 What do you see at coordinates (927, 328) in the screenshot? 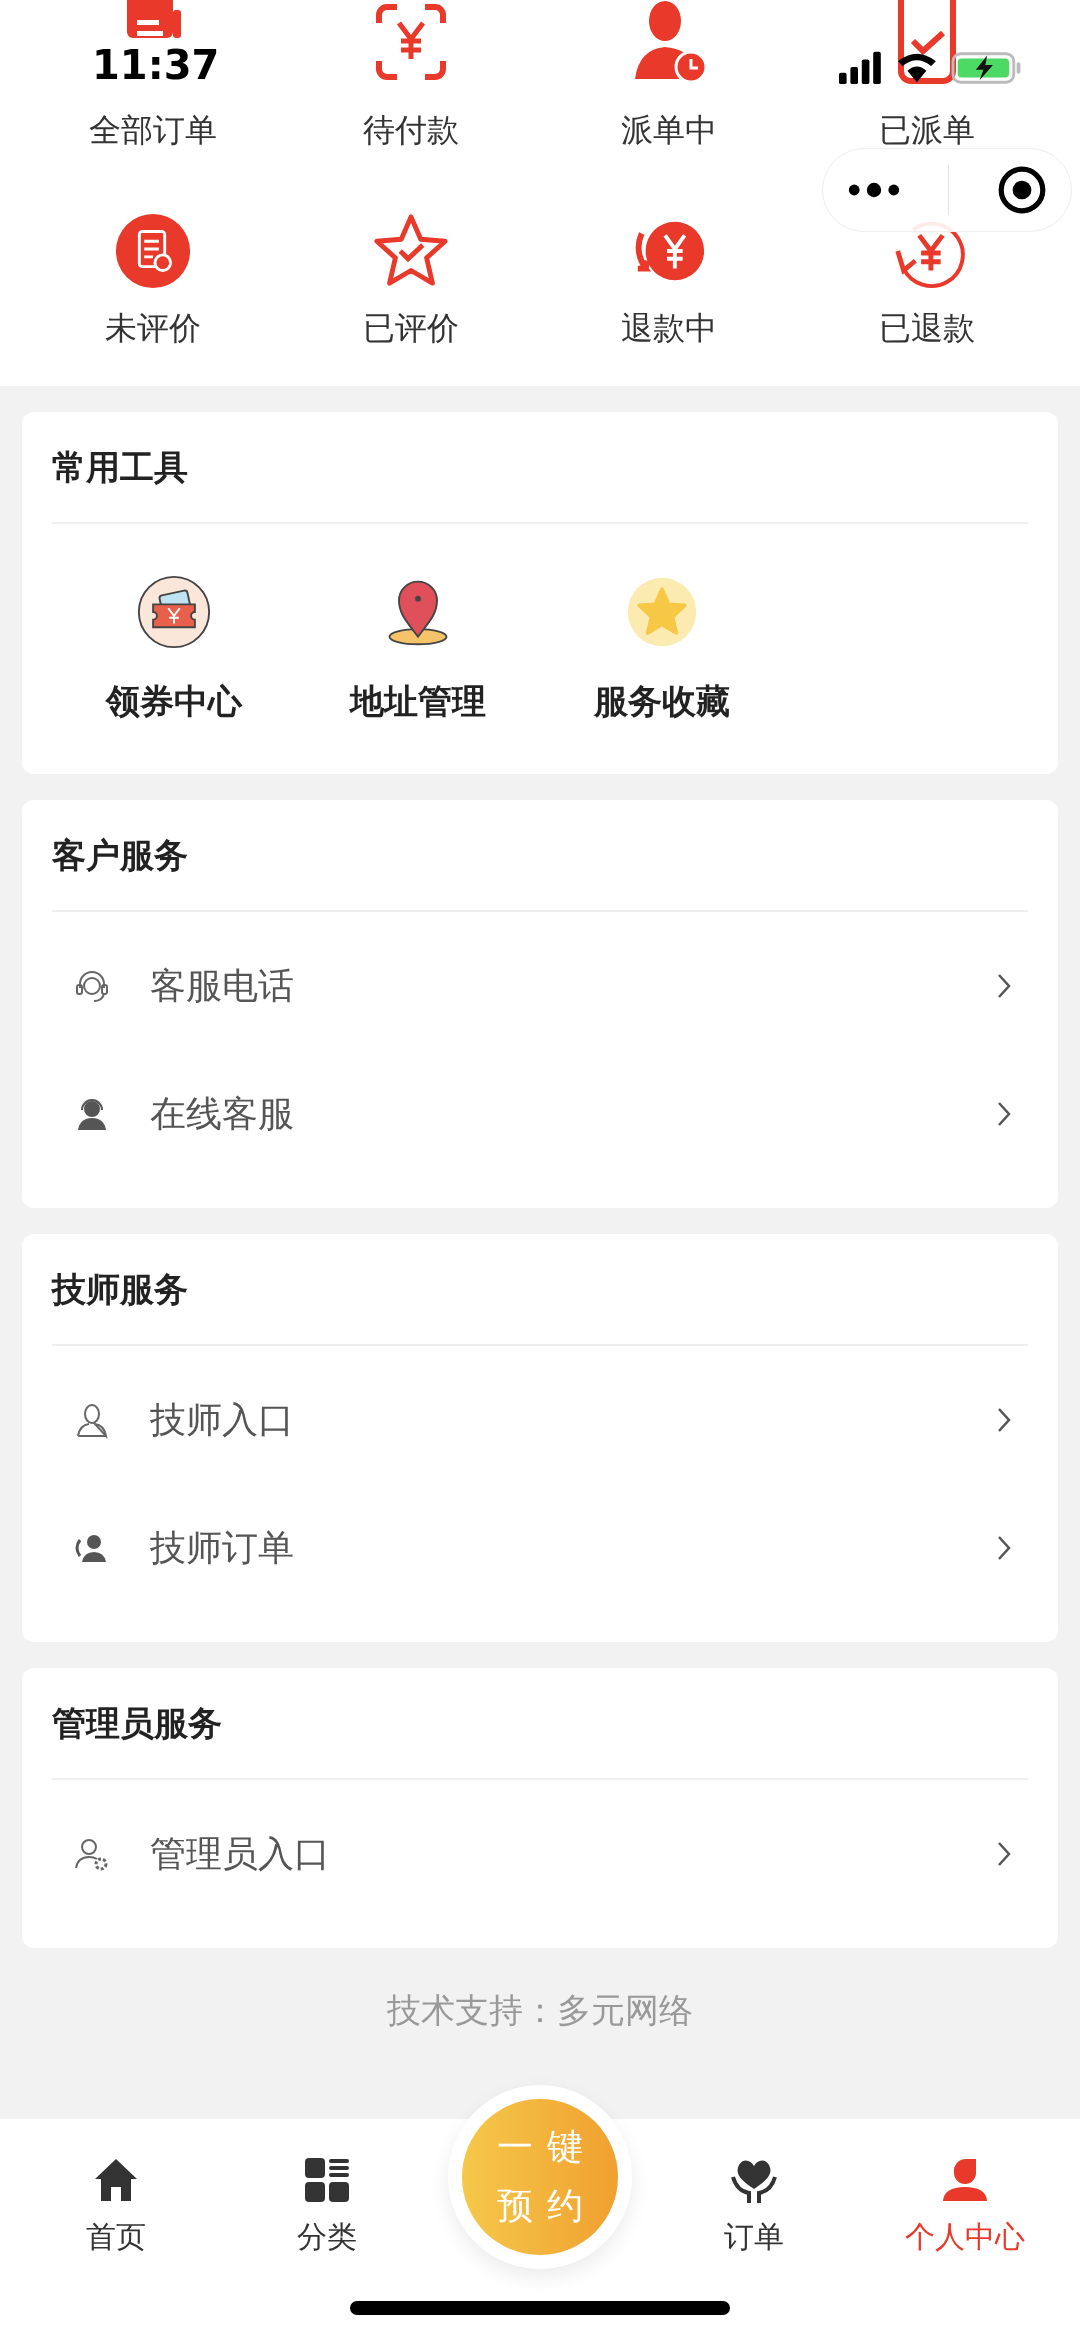
I see `shortcut-label: 已退款` at bounding box center [927, 328].